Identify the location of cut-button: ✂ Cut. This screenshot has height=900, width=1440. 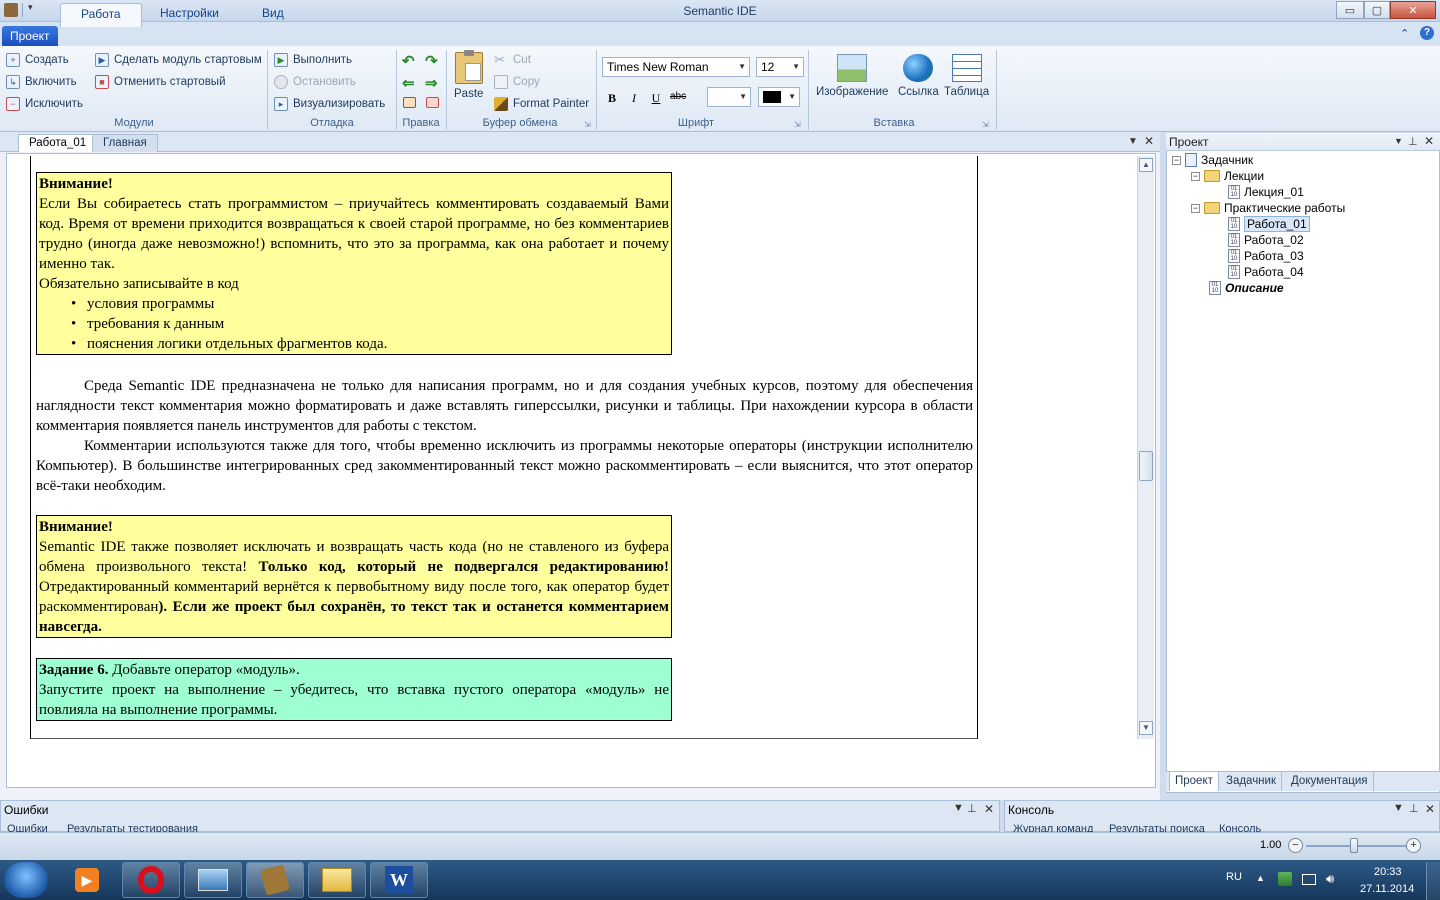
(541, 60).